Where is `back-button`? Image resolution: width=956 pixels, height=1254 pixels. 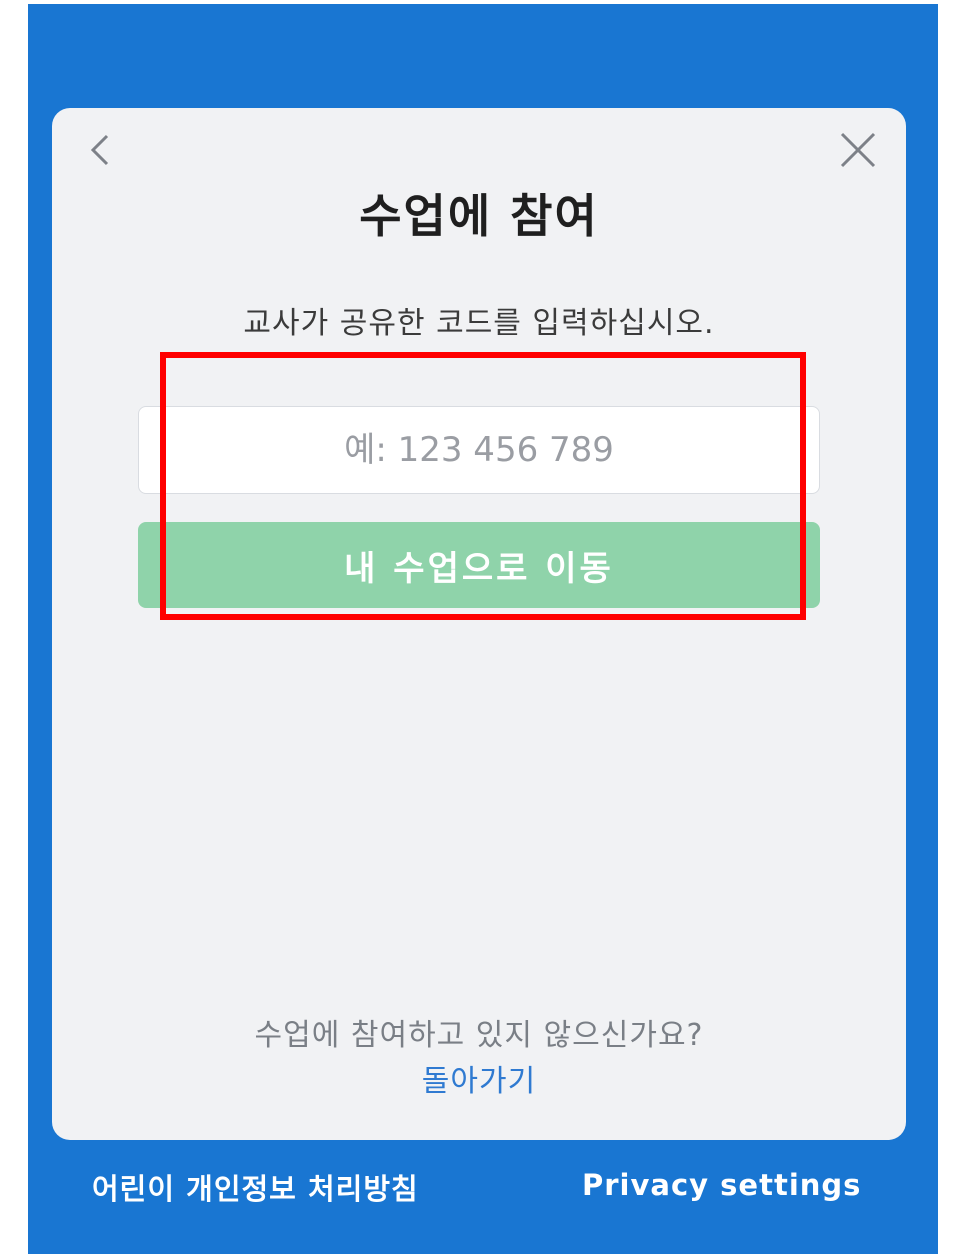 back-button is located at coordinates (100, 150).